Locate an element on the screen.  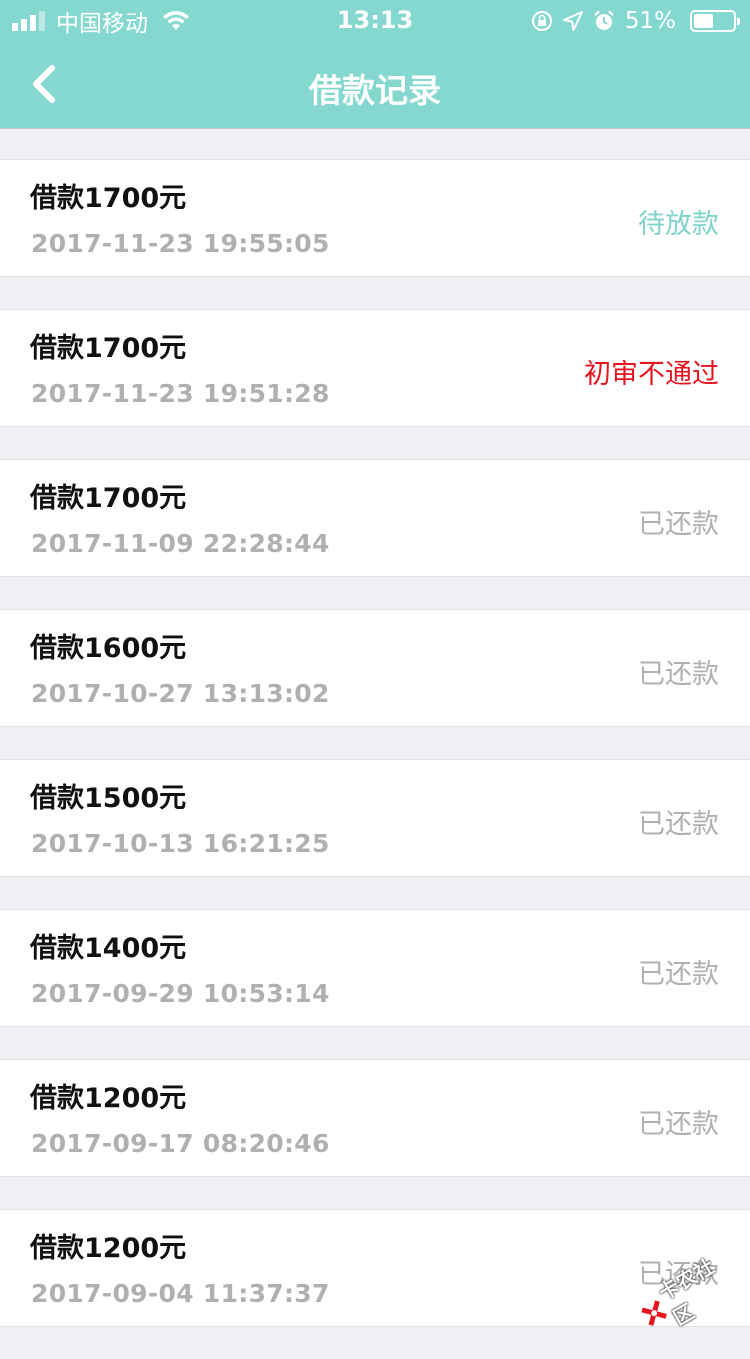
loan-timestamp: 2017-11-23 19:51:28 is located at coordinates (180, 393).